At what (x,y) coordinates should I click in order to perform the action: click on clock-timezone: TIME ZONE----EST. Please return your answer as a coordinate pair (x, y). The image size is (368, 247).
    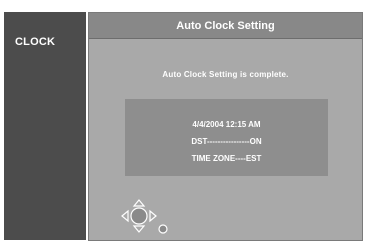
    Looking at the image, I should click on (226, 158).